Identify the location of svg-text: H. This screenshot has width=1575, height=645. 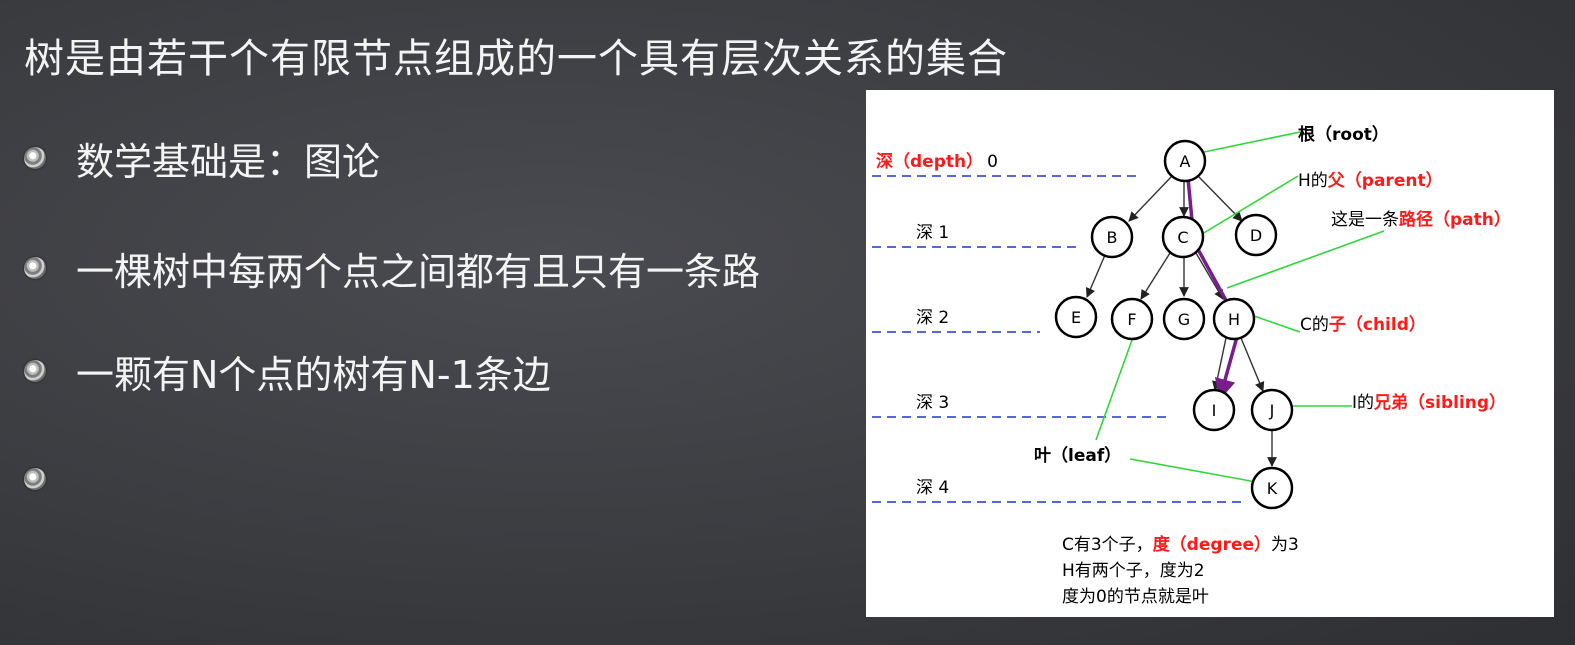
(1234, 319).